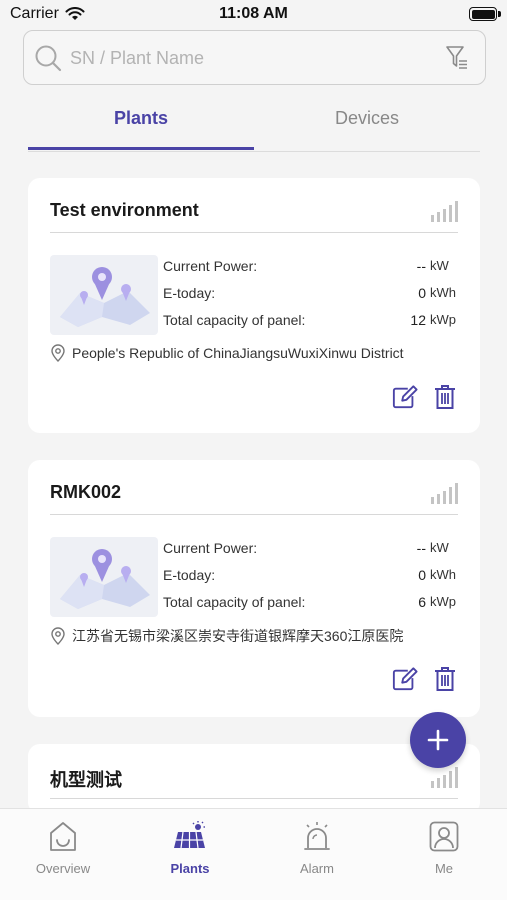 The image size is (507, 900). What do you see at coordinates (422, 602) in the screenshot?
I see `capacity-value: 6` at bounding box center [422, 602].